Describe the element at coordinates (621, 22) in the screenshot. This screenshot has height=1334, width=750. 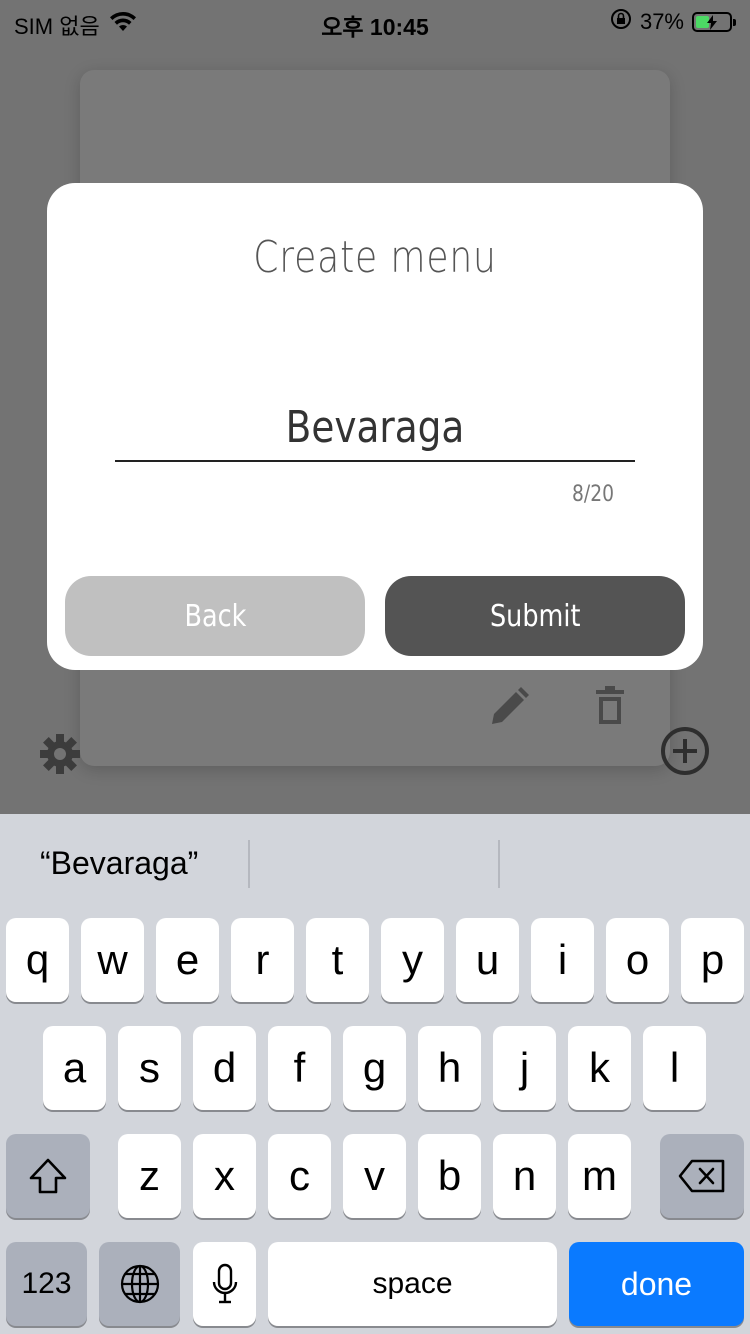
I see `rotation-lock-icon` at that location.